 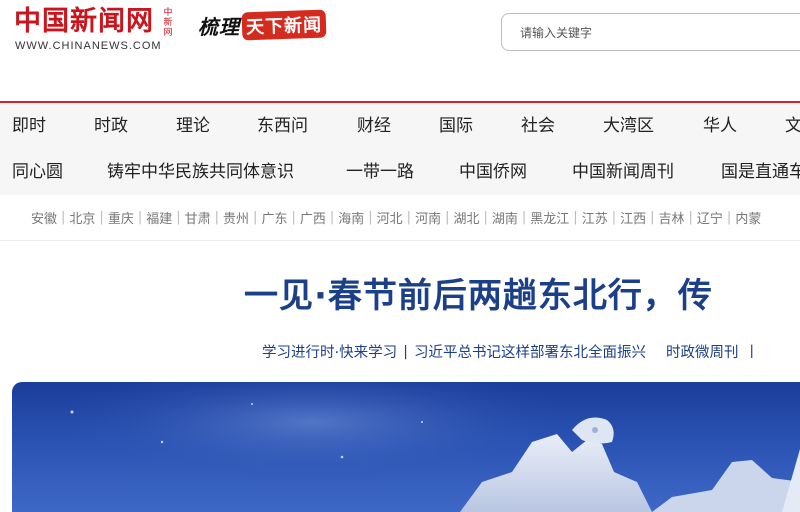 What do you see at coordinates (792, 126) in the screenshot?
I see `nav-item-wen: 文` at bounding box center [792, 126].